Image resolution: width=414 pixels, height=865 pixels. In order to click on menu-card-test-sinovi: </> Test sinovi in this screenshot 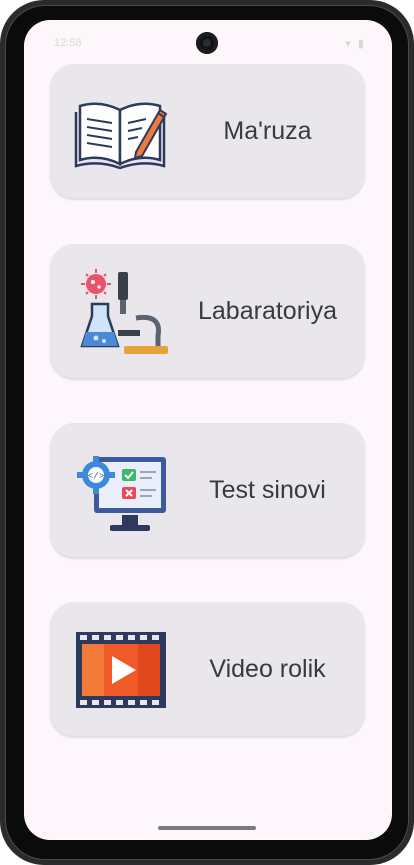, I will do `click(207, 490)`.